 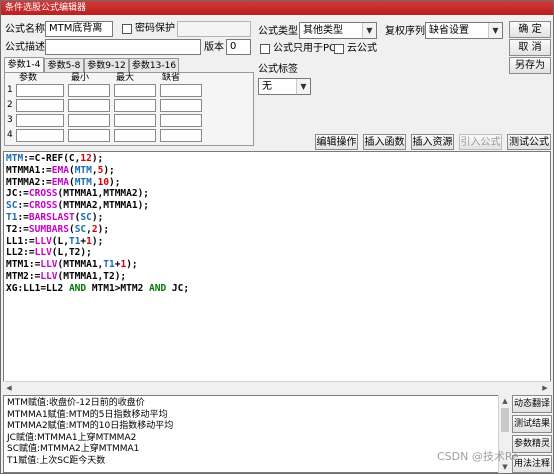 What do you see at coordinates (277, 387) in the screenshot?
I see `editor-horizontal-scrollbar: ◀ ▶` at bounding box center [277, 387].